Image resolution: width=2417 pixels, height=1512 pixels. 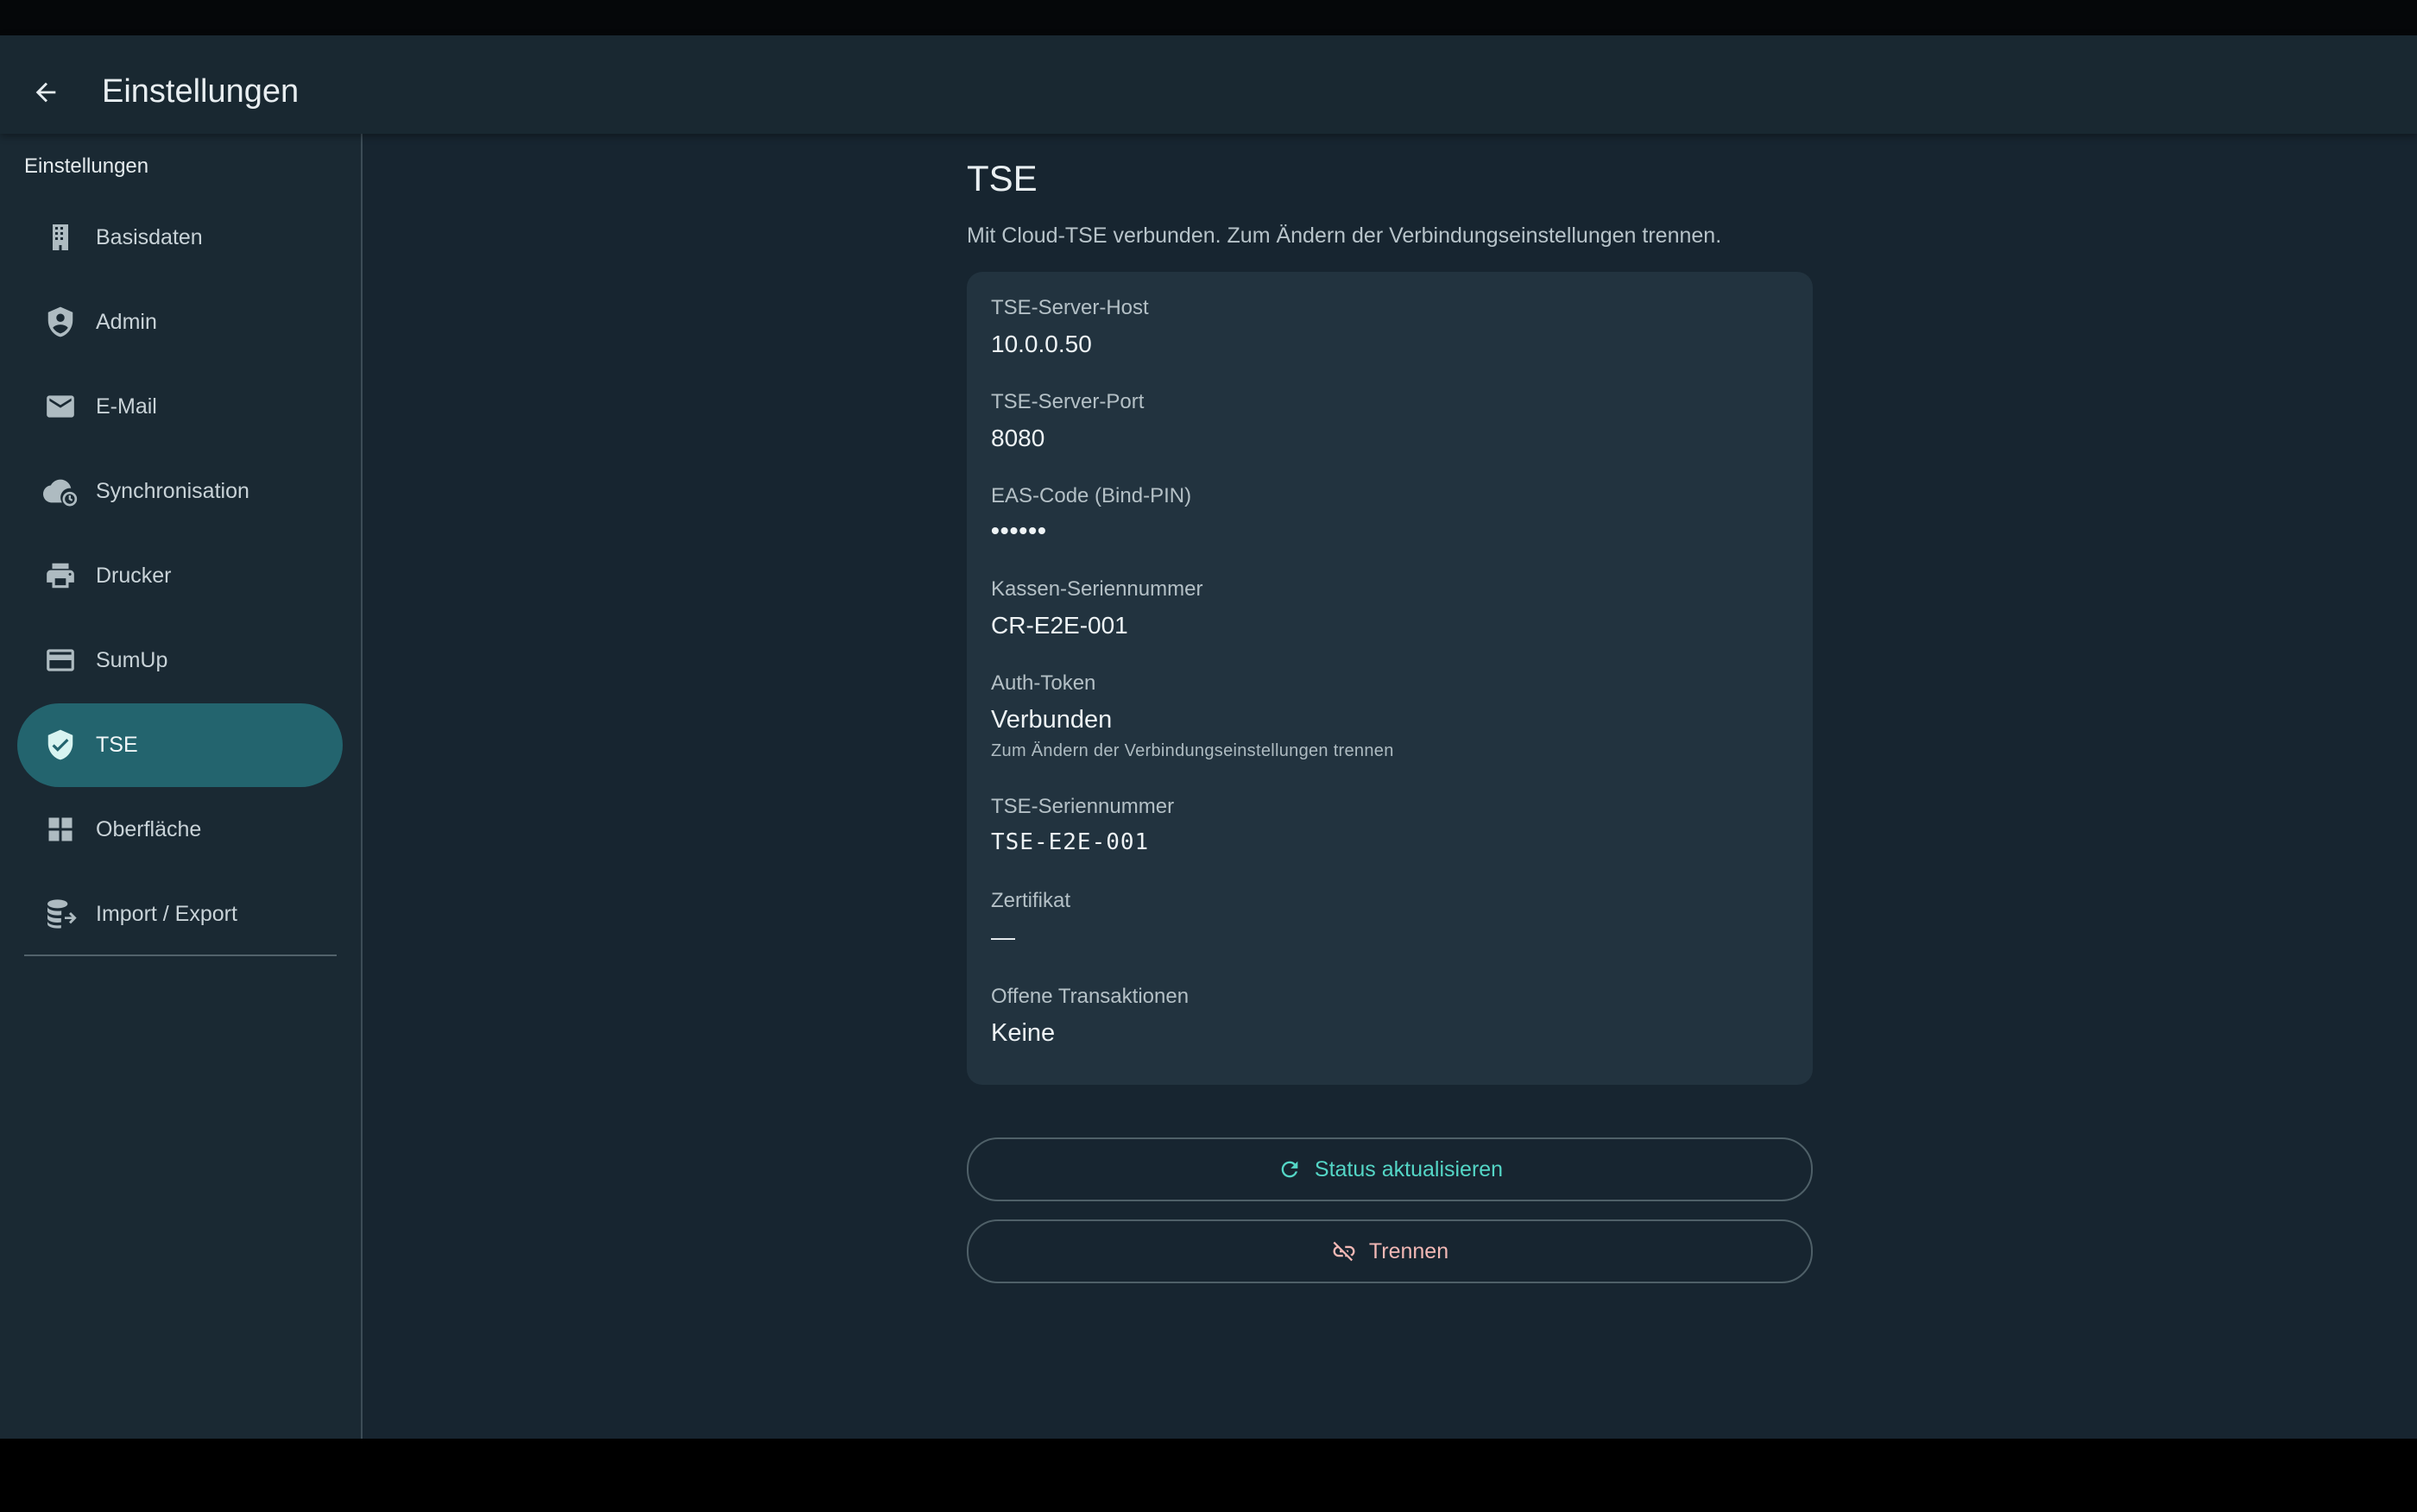 What do you see at coordinates (60, 237) in the screenshot?
I see `building-icon` at bounding box center [60, 237].